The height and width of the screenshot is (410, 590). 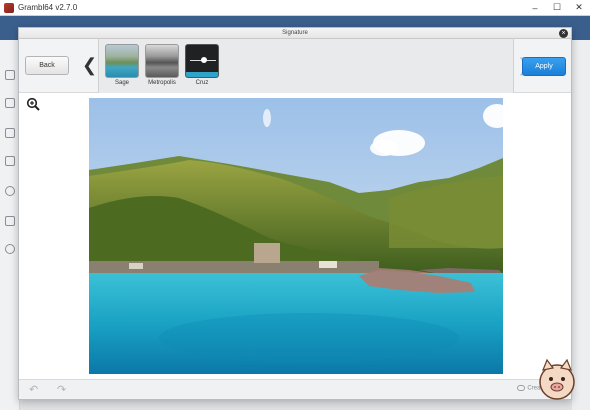 I want to click on filter-sage: Sage, so click(x=122, y=65).